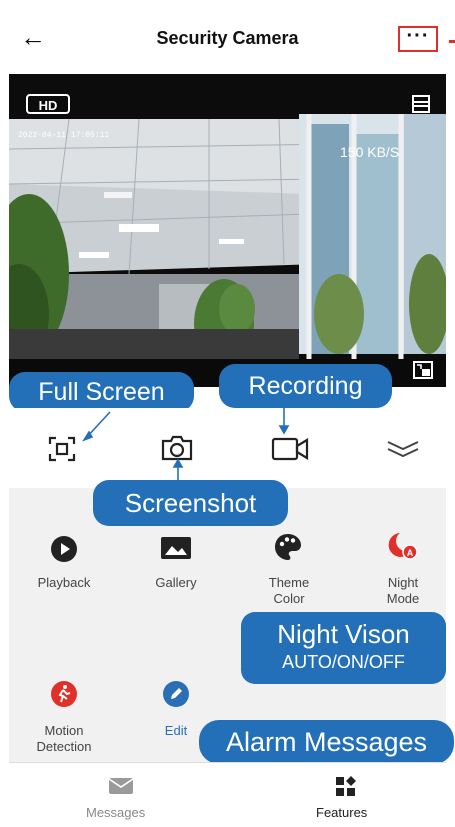 Image resolution: width=455 pixels, height=827 pixels. I want to click on night-mode-icon: A, so click(402, 548).